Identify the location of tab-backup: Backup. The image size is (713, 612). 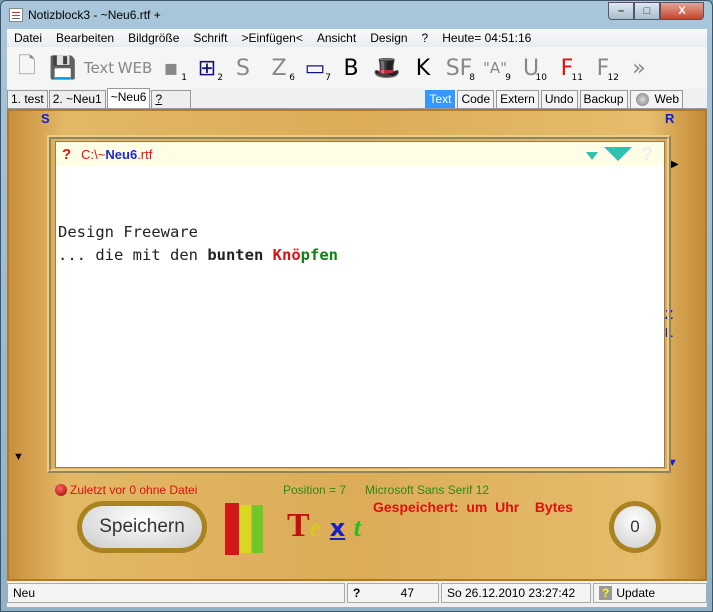
(603, 99).